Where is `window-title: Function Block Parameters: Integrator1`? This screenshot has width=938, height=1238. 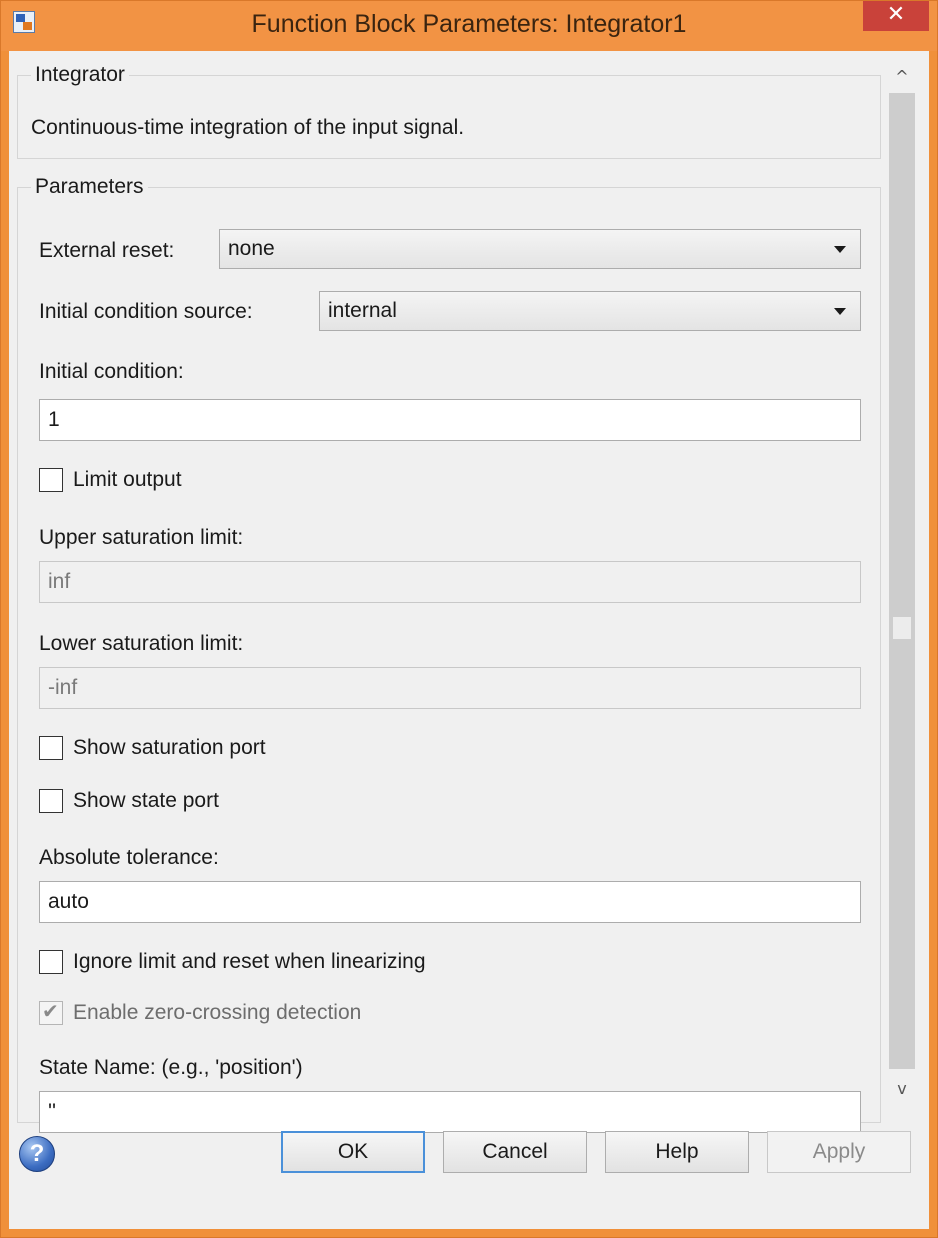
window-title: Function Block Parameters: Integrator1 is located at coordinates (469, 24).